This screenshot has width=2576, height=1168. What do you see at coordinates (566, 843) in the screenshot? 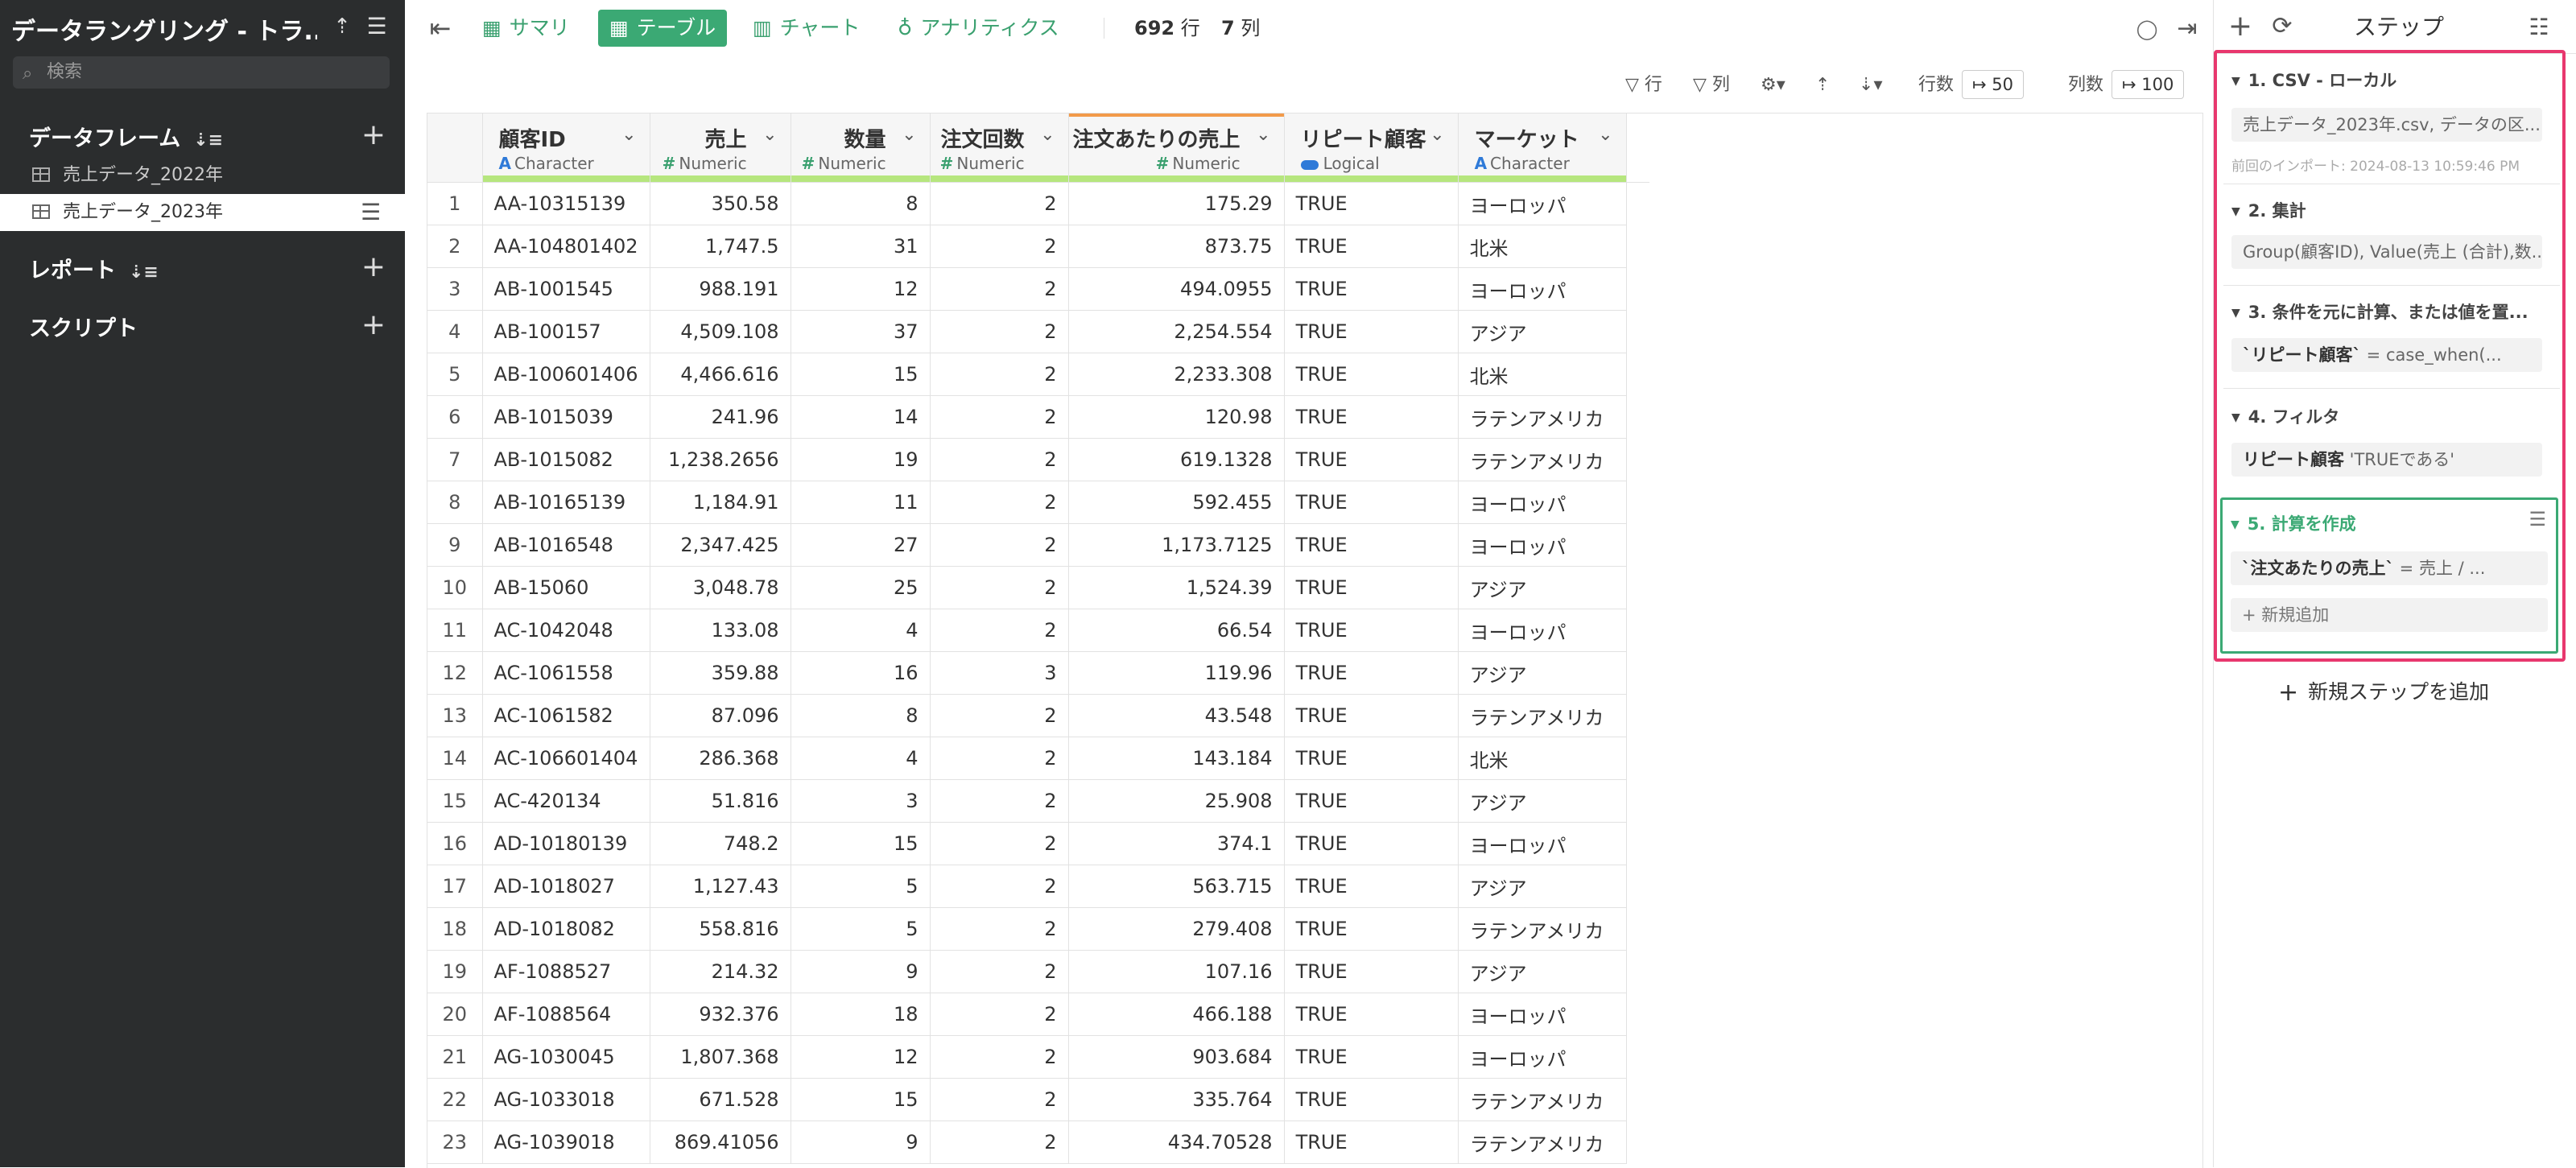
I see `table-cell: AD-10180139` at bounding box center [566, 843].